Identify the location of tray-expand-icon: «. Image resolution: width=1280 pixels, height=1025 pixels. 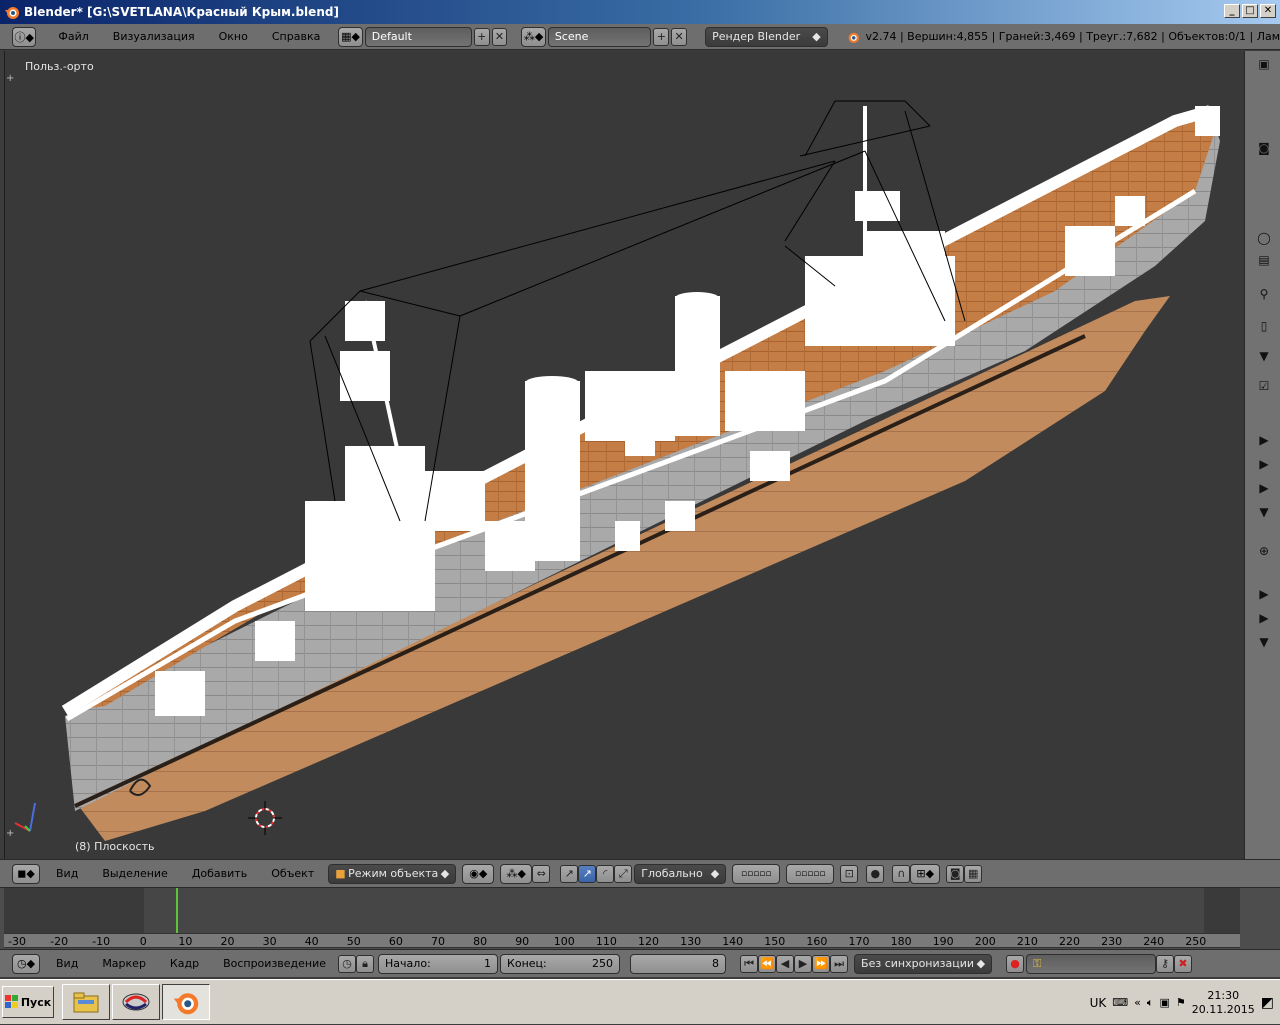
(1137, 1002).